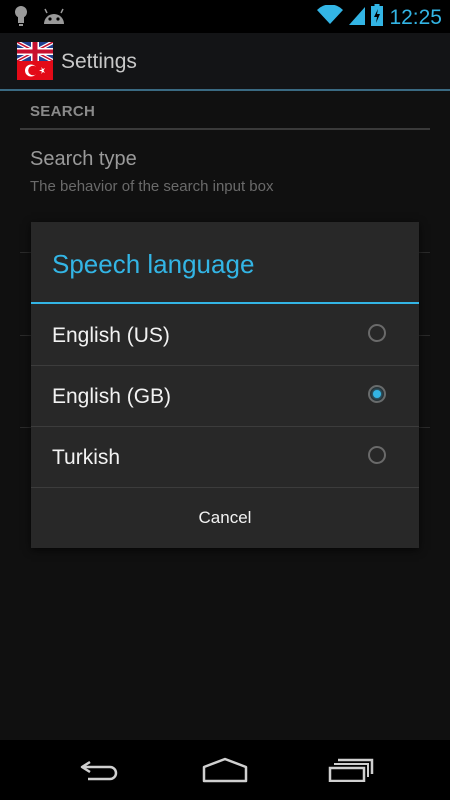  I want to click on android-icon, so click(54, 18).